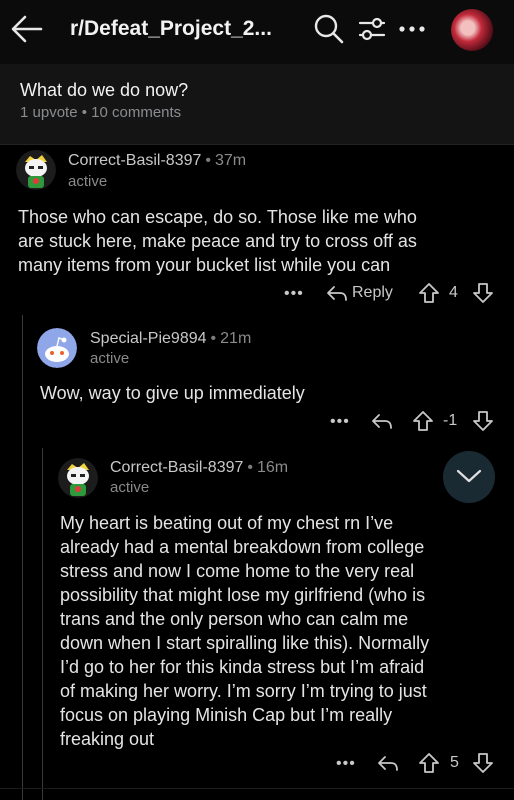 This screenshot has width=514, height=800. I want to click on comment-username: Correct-Basil-8397 • 37m, so click(157, 161).